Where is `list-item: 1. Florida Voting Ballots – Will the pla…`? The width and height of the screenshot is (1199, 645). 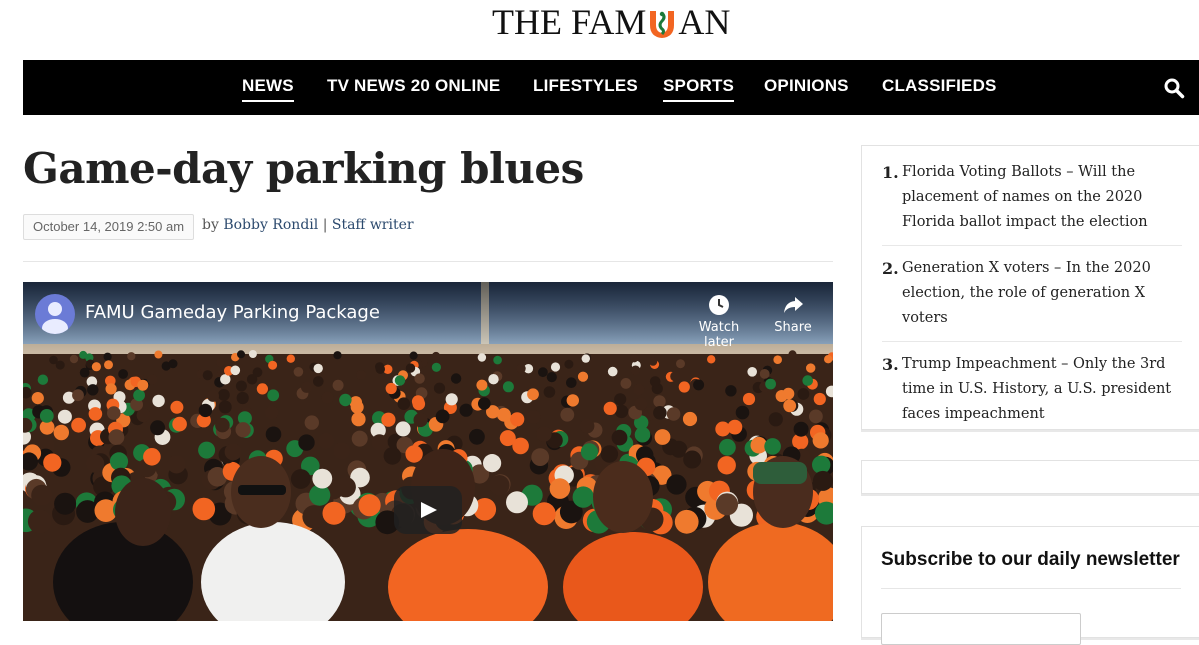
list-item: 1. Florida Voting Ballots – Will the pla… is located at coordinates (1032, 203).